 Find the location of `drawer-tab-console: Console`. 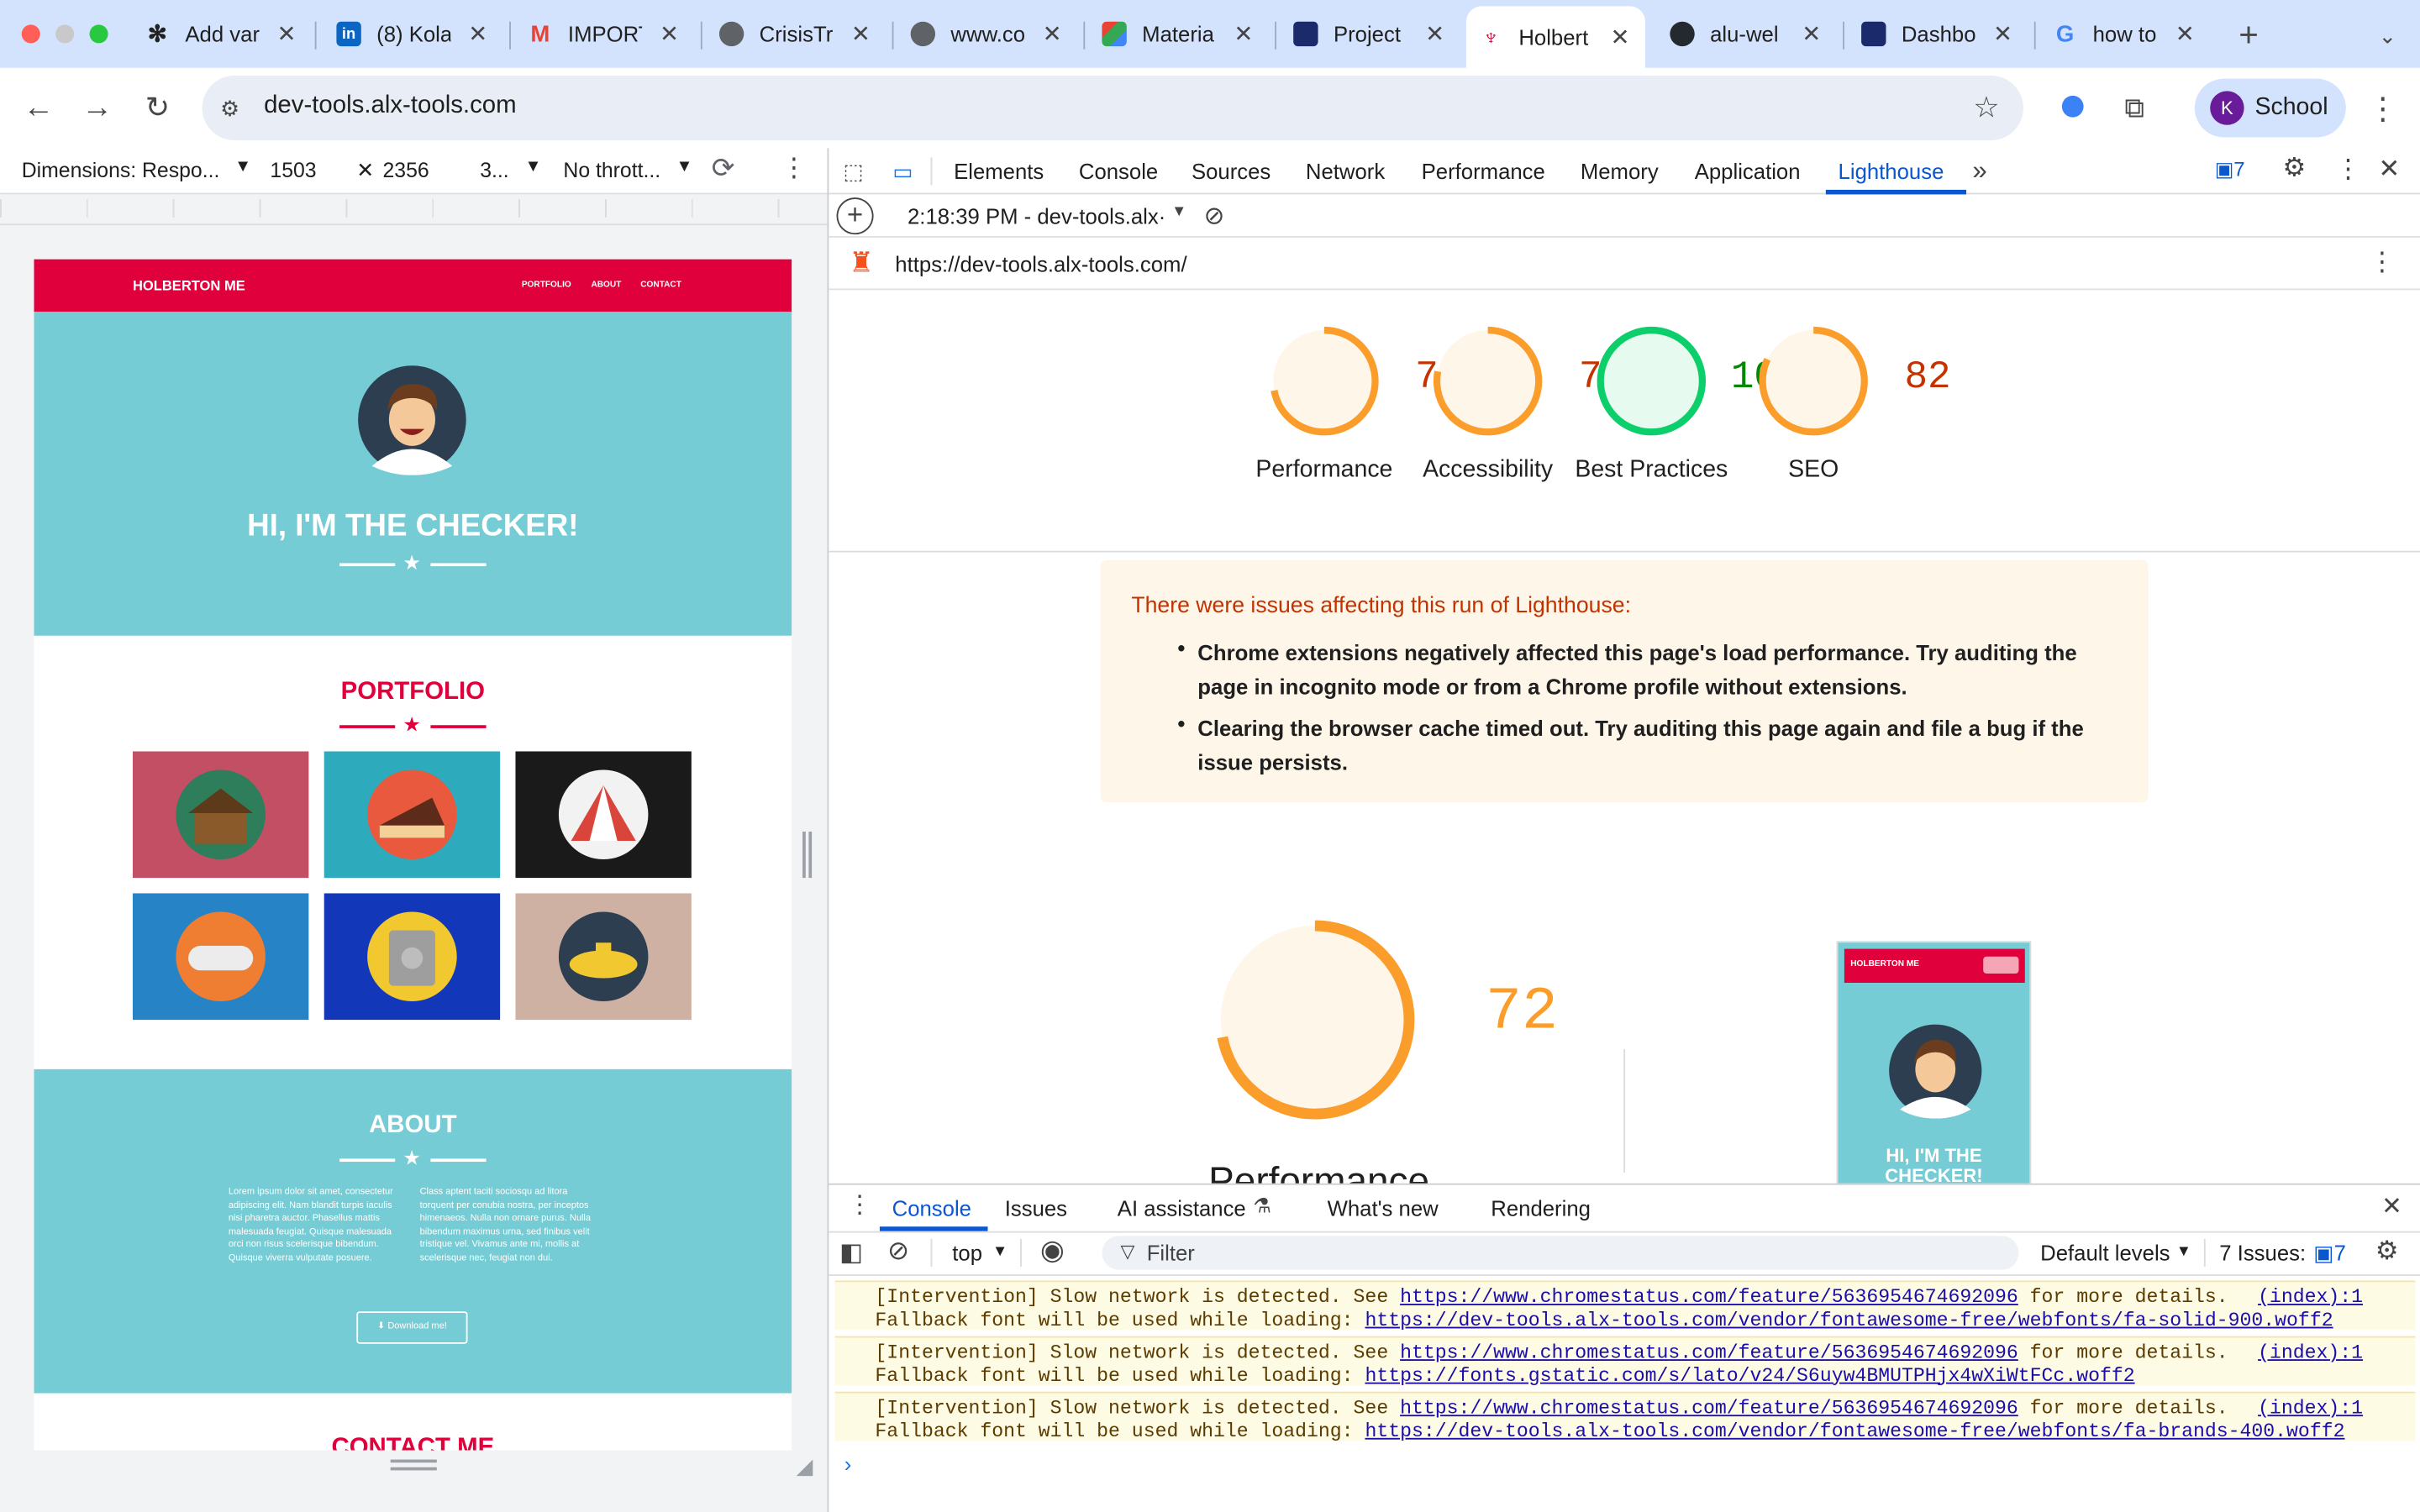

drawer-tab-console: Console is located at coordinates (931, 1207).